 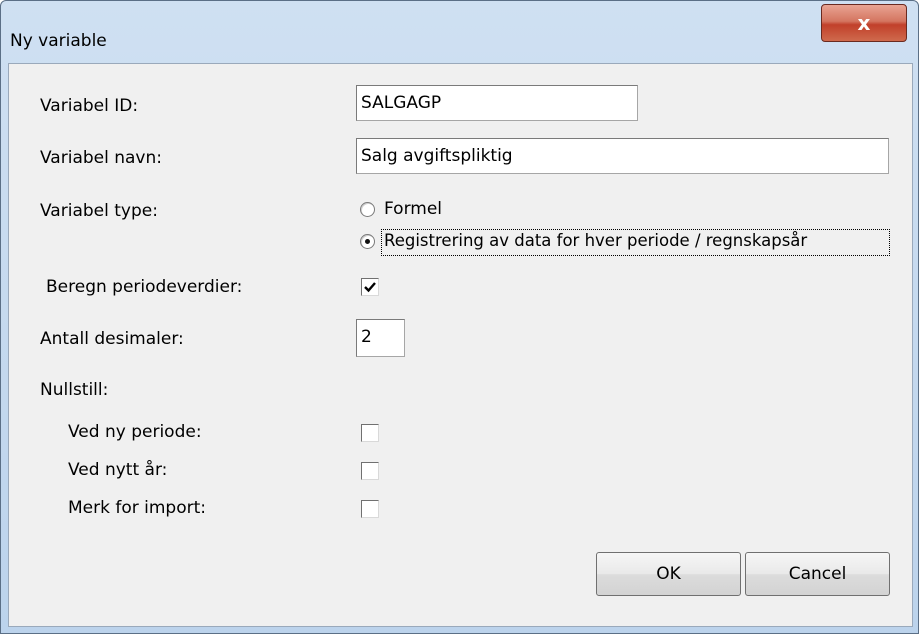 What do you see at coordinates (413, 209) in the screenshot?
I see `radio-formel-label: Formel` at bounding box center [413, 209].